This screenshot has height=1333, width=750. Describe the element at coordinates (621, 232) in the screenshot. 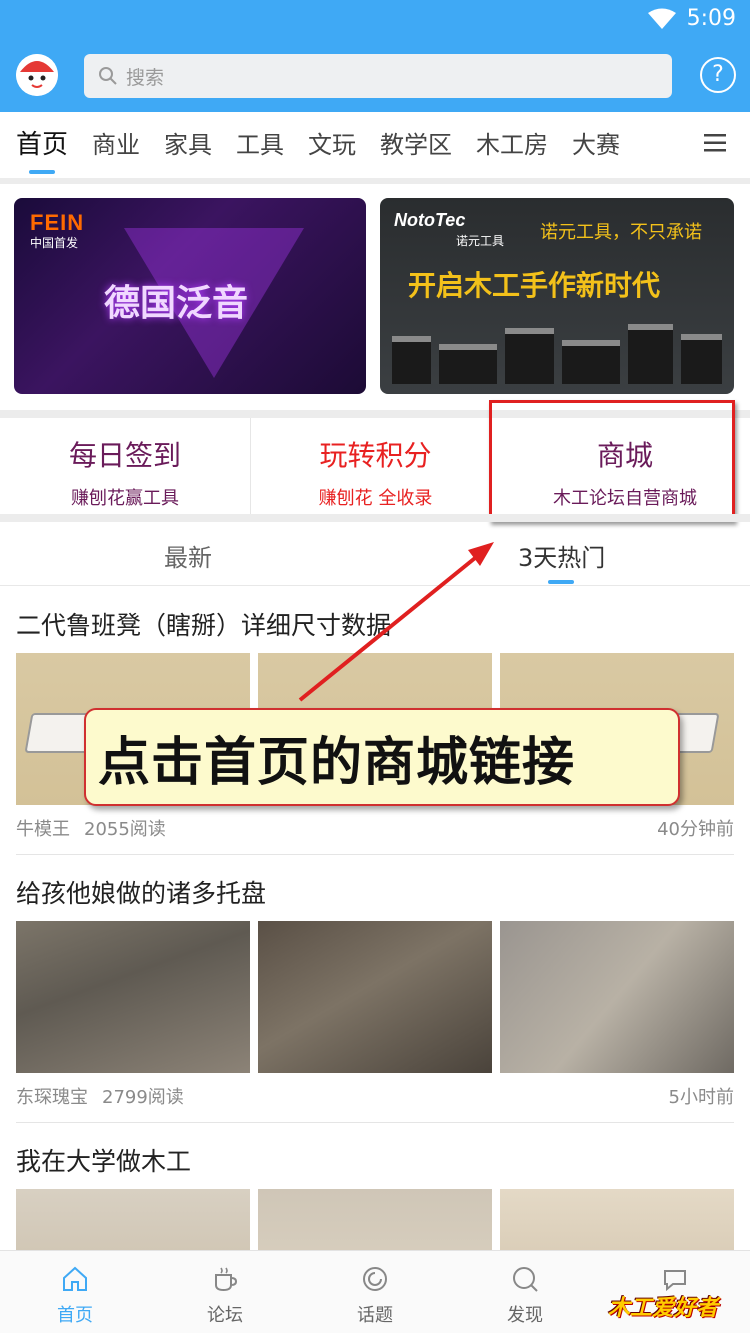

I see `banner-slogan: 诺元工具，不只承诺` at that location.